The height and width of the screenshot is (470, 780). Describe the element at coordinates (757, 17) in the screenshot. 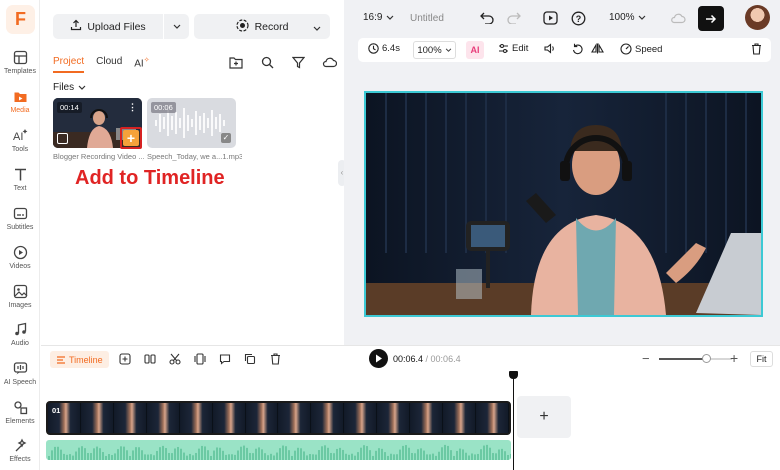

I see `user-avatar` at that location.